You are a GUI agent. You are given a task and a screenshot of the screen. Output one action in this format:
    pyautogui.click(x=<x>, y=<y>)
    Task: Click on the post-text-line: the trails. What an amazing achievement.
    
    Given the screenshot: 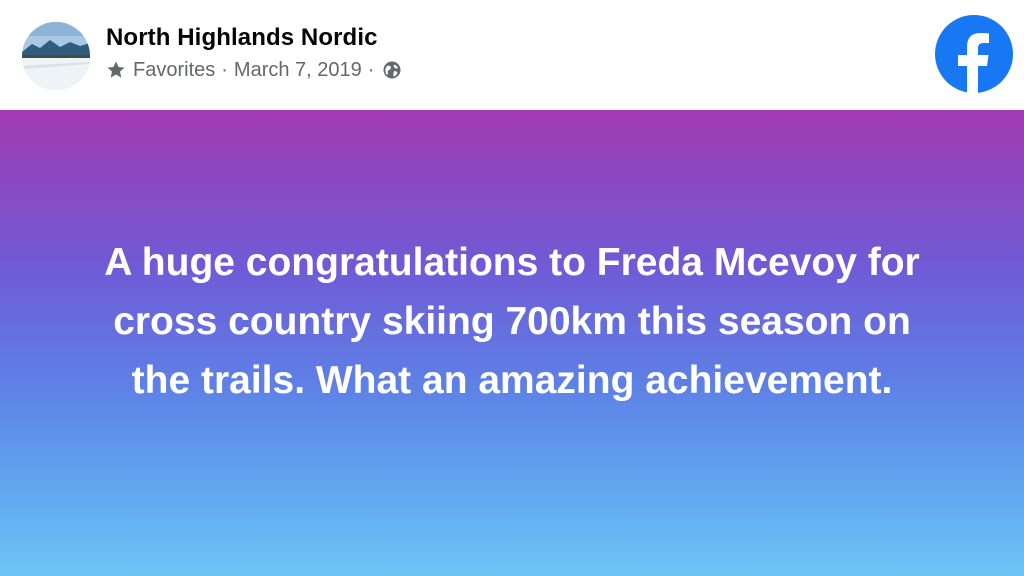 What is the action you would take?
    pyautogui.click(x=512, y=380)
    